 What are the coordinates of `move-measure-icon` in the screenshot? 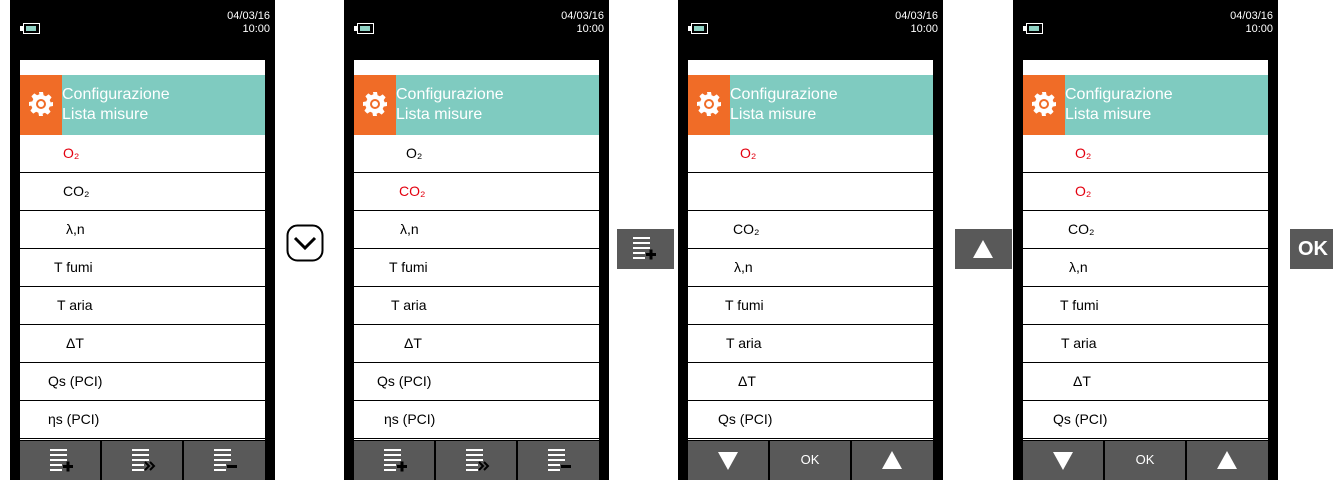 It's located at (478, 460).